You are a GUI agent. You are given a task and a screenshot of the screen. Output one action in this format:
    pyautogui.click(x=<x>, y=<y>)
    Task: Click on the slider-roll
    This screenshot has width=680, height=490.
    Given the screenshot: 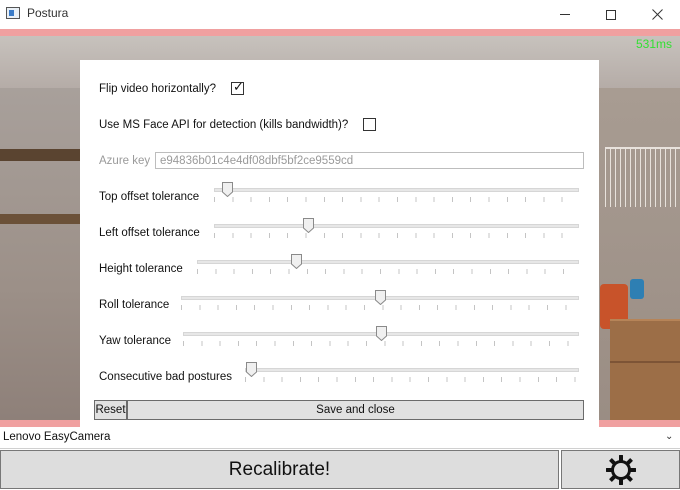 What is the action you would take?
    pyautogui.click(x=380, y=300)
    